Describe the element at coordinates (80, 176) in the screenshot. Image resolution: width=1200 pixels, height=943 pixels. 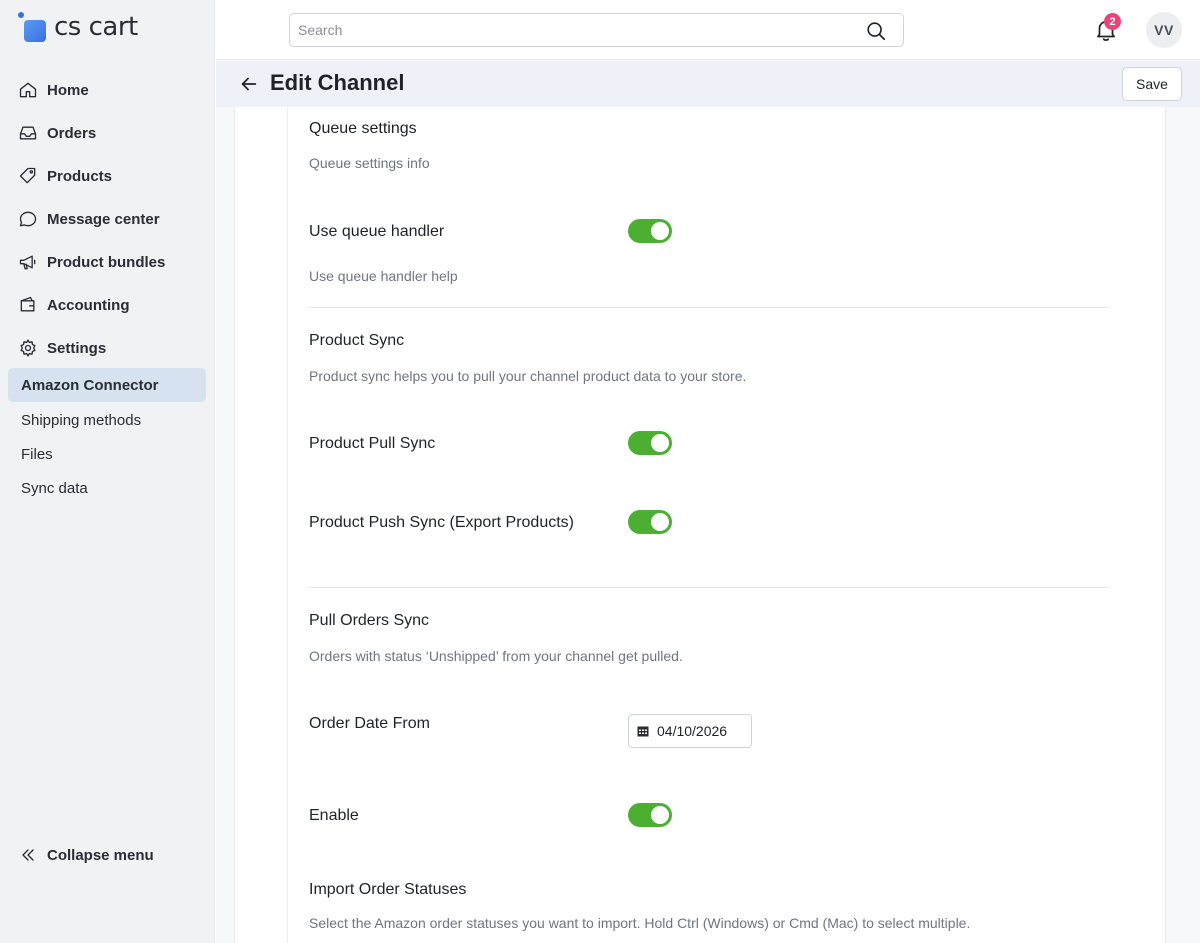
I see `sidebar-item-label: Products` at that location.